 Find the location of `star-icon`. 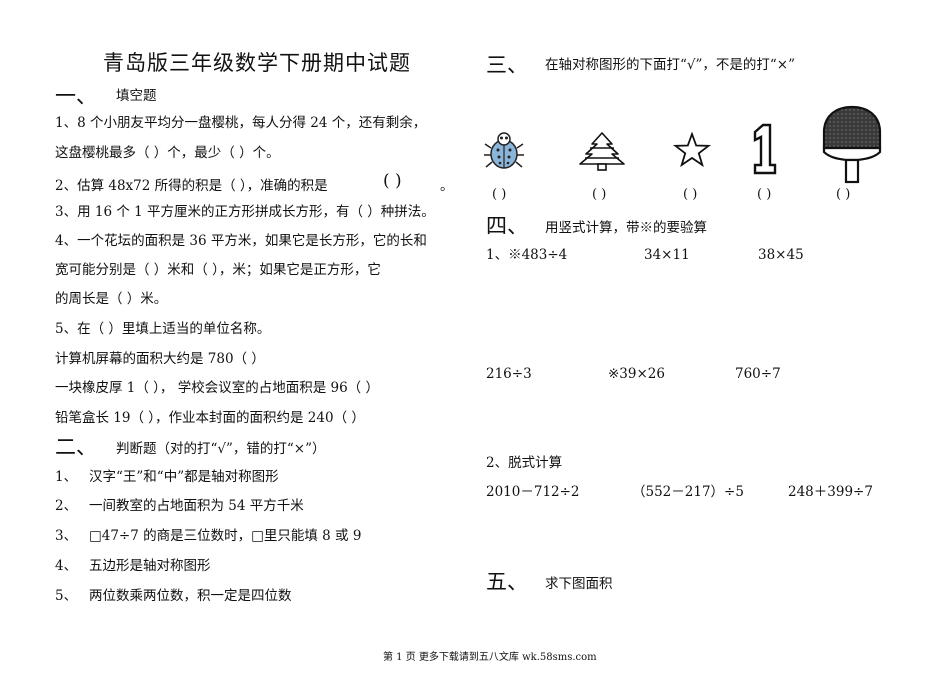

star-icon is located at coordinates (692, 150).